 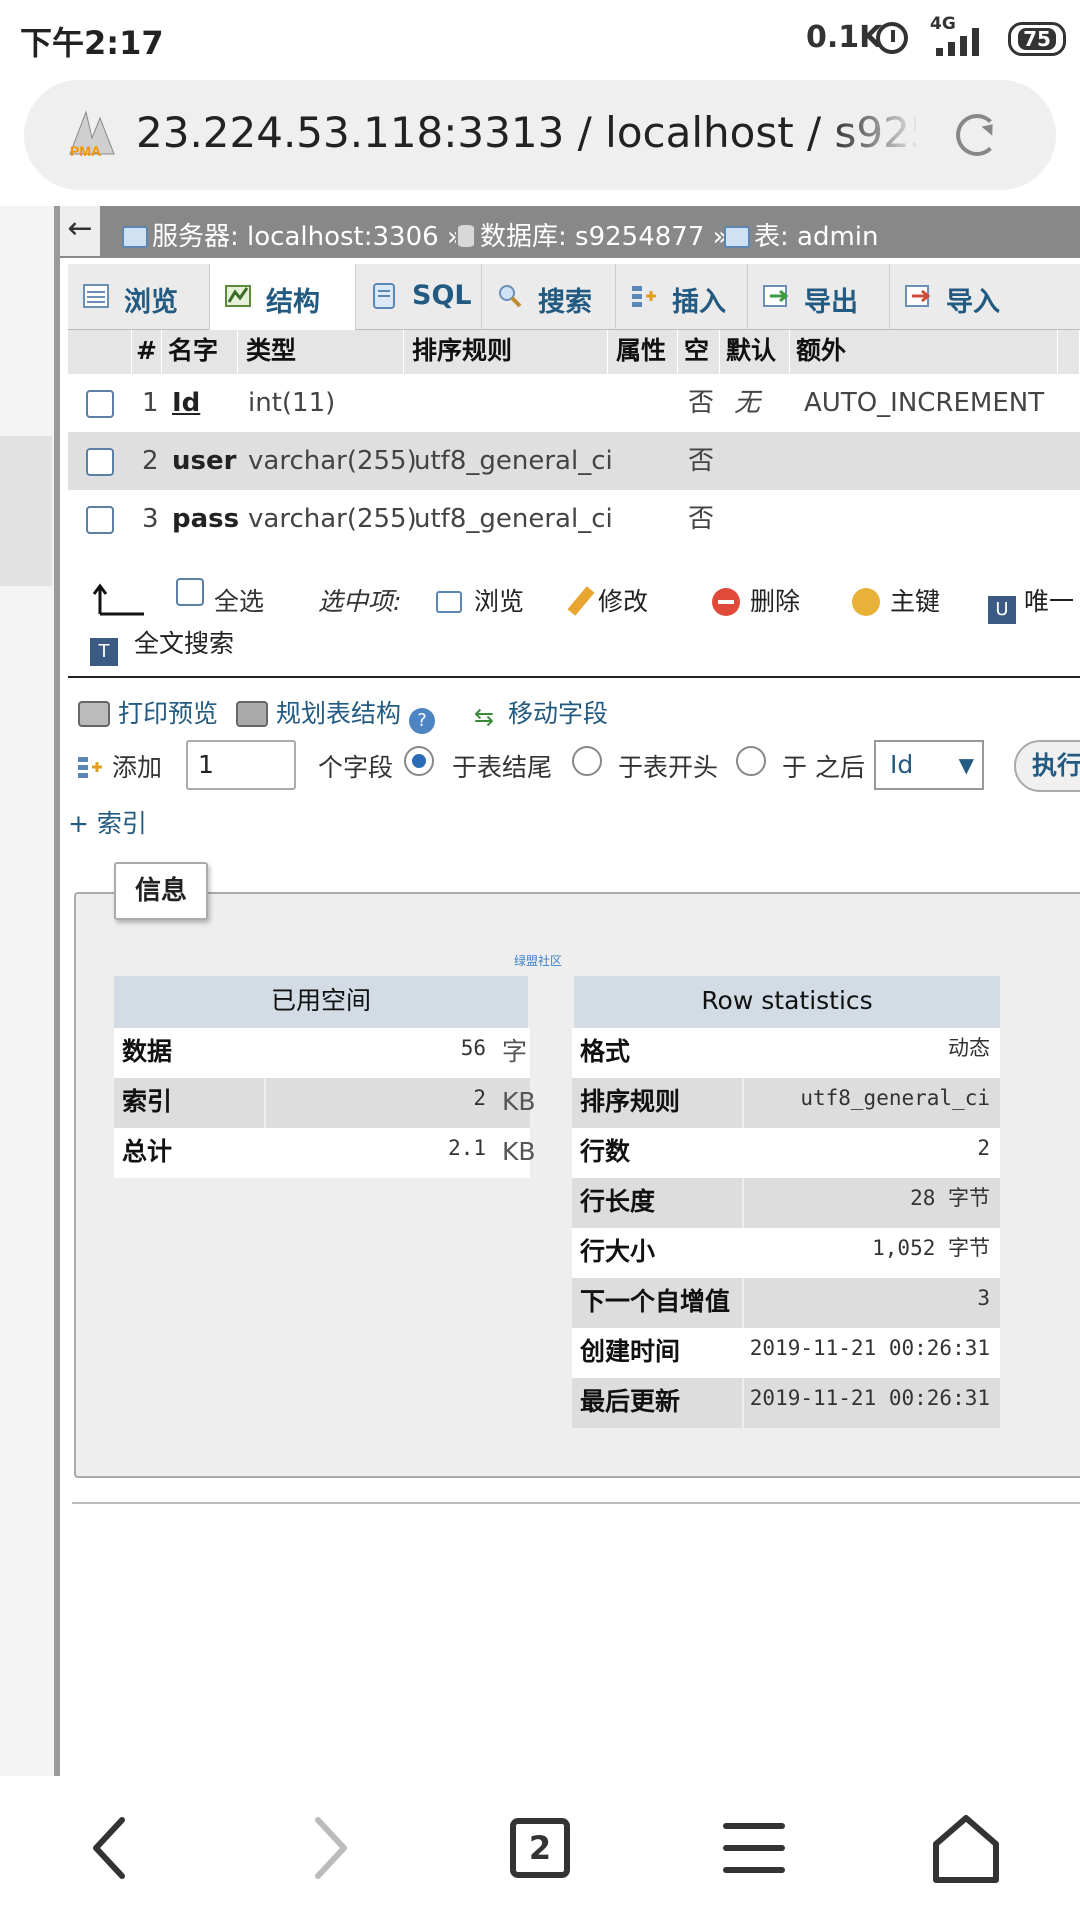 I want to click on database-icon, so click(x=466, y=236).